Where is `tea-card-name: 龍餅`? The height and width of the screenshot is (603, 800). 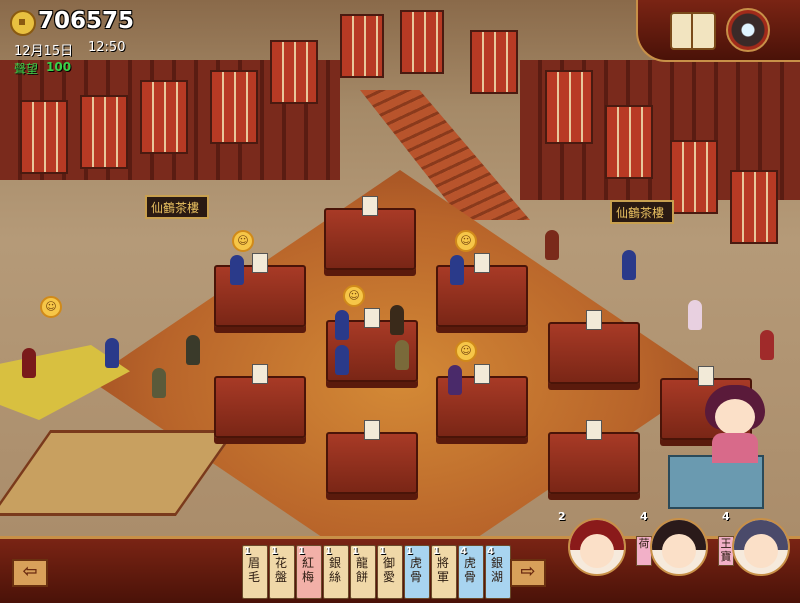
tea-card-name: 龍餅 is located at coordinates (362, 570).